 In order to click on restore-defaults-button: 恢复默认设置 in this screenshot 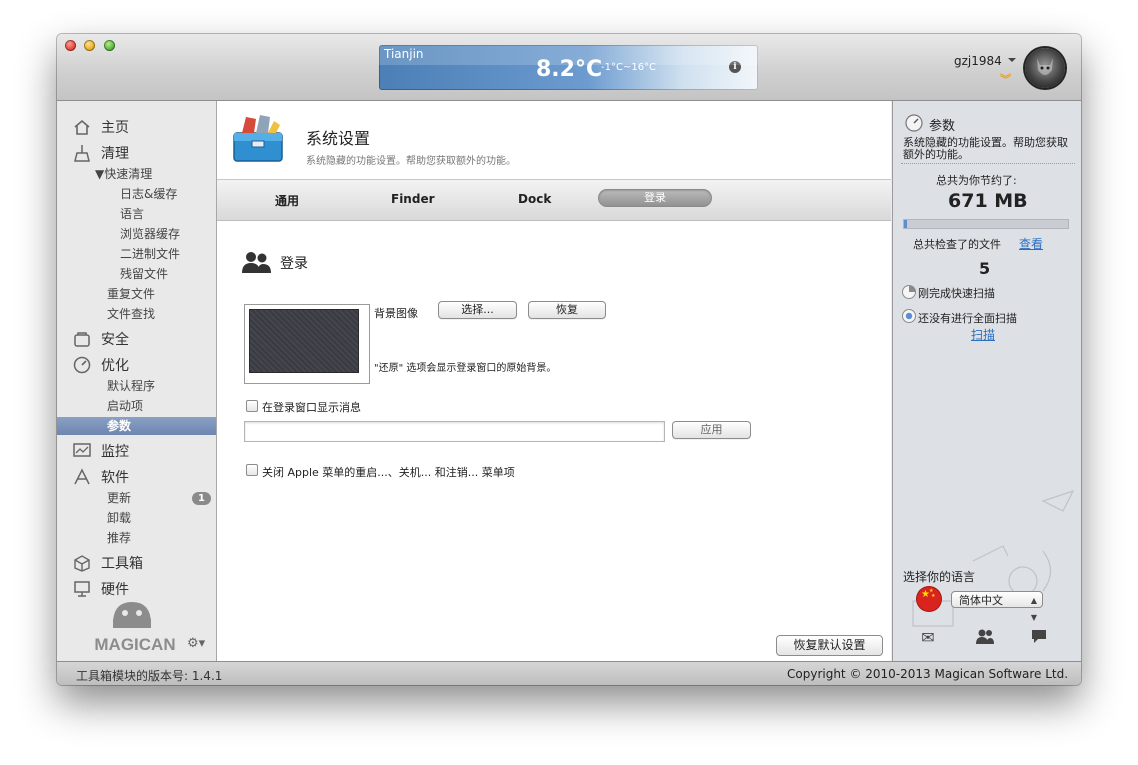, I will do `click(829, 645)`.